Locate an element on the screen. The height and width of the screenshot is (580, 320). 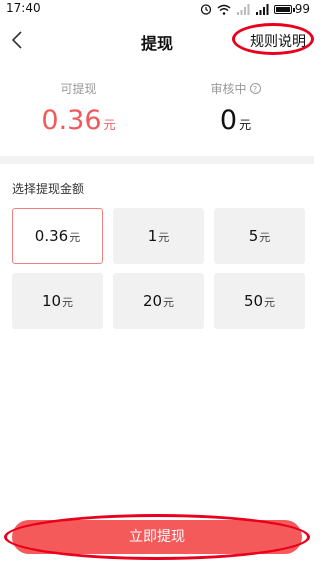
header: 提现 规则说明 is located at coordinates (157, 40).